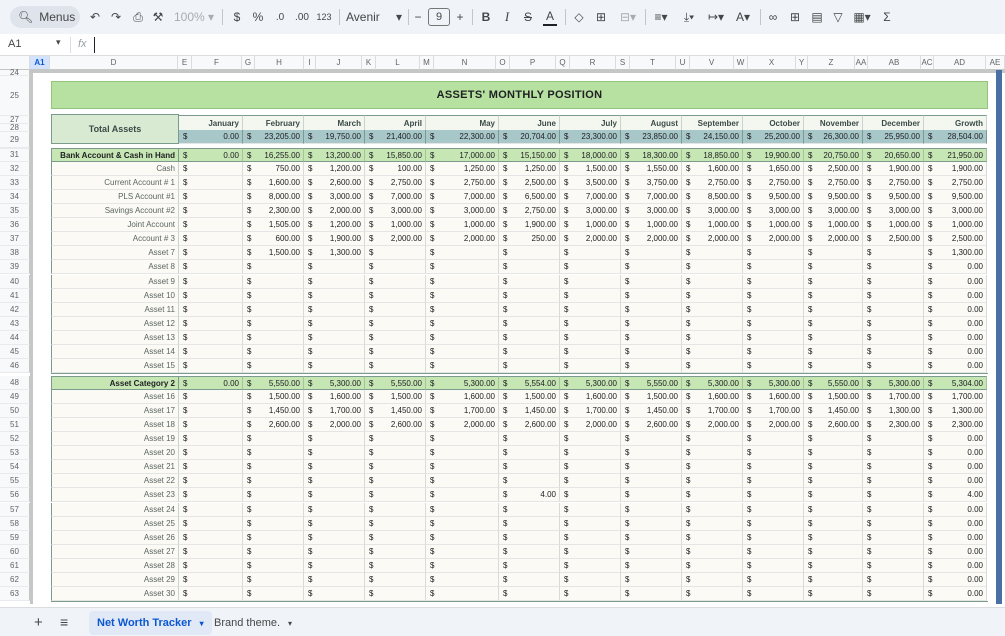 The image size is (1005, 636). What do you see at coordinates (712, 383) in the screenshot?
I see `category-total-cell: $5,300.00` at bounding box center [712, 383].